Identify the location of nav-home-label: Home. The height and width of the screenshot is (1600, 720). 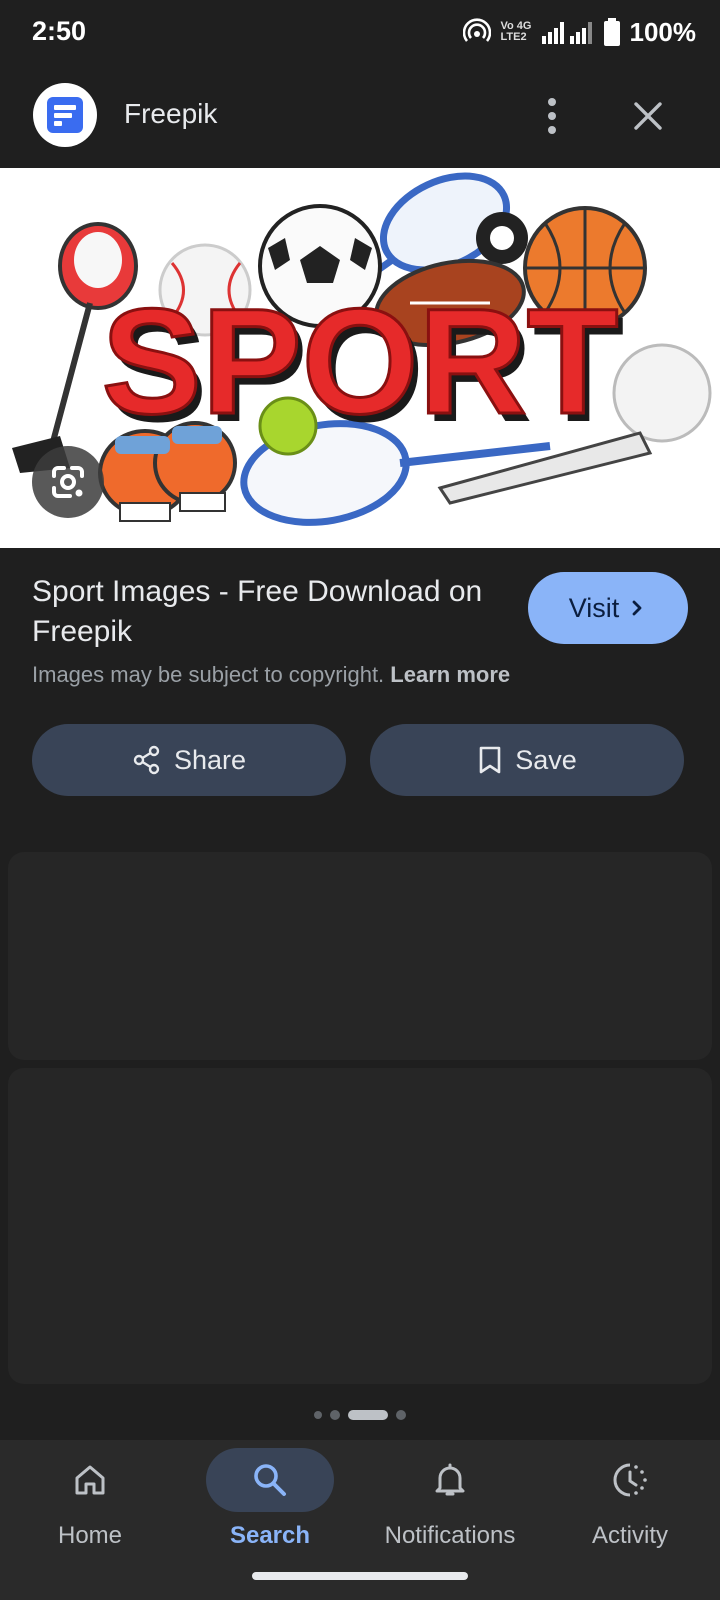
(90, 1535).